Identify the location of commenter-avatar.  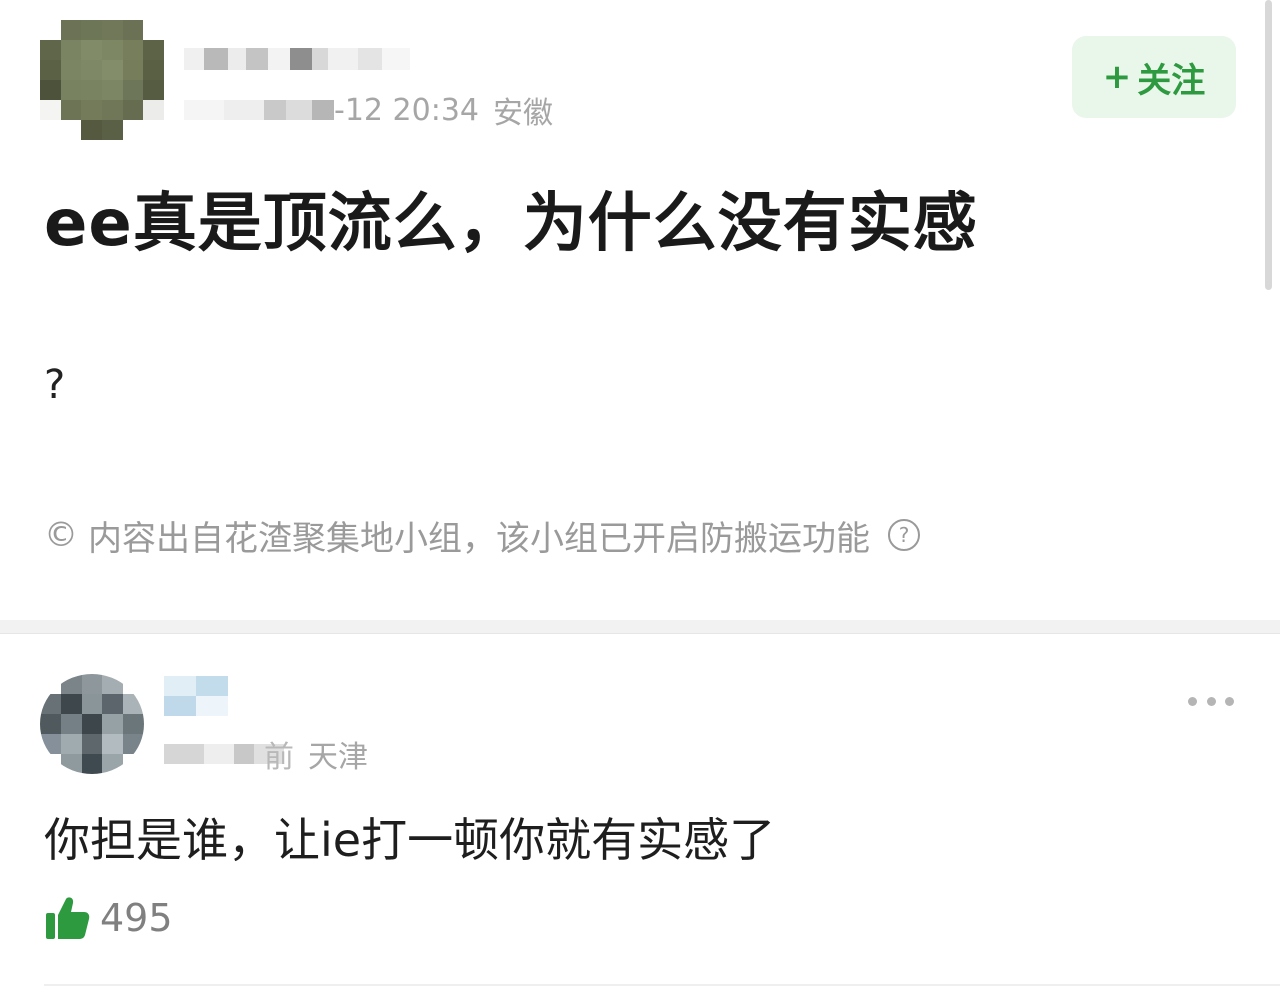
(92, 724).